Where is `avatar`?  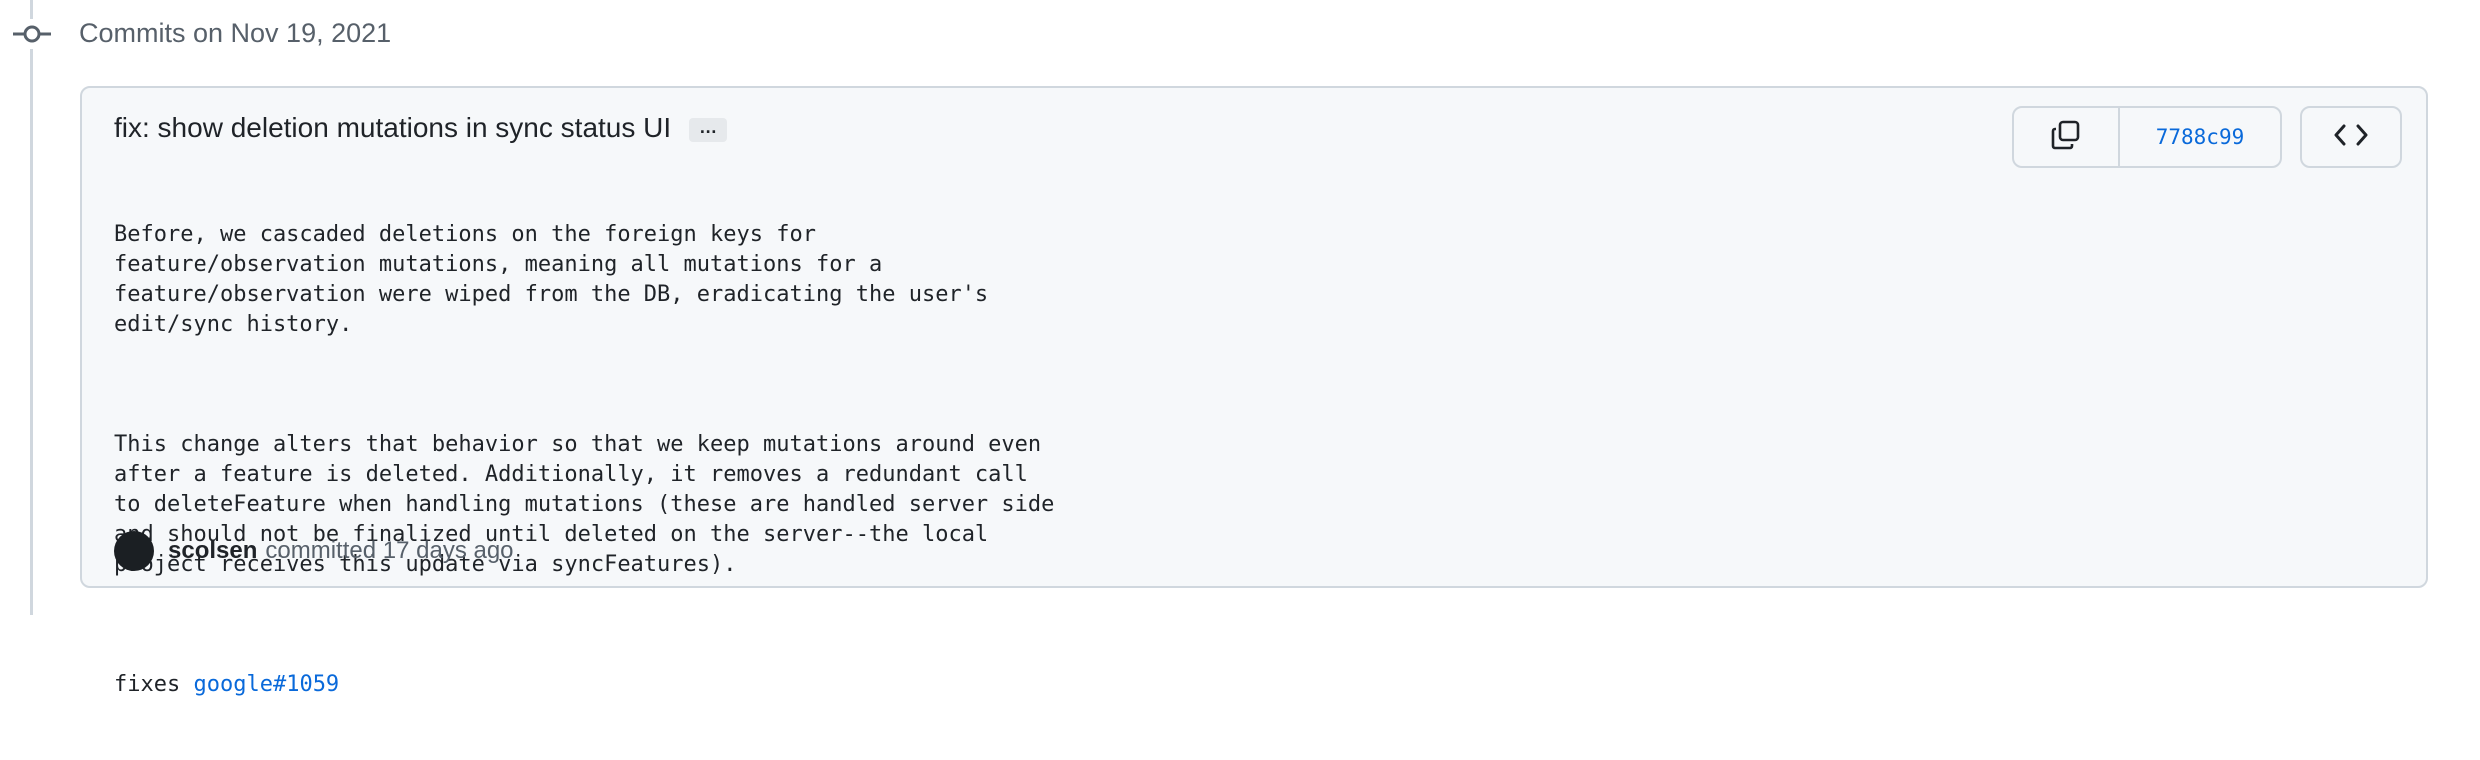 avatar is located at coordinates (134, 551).